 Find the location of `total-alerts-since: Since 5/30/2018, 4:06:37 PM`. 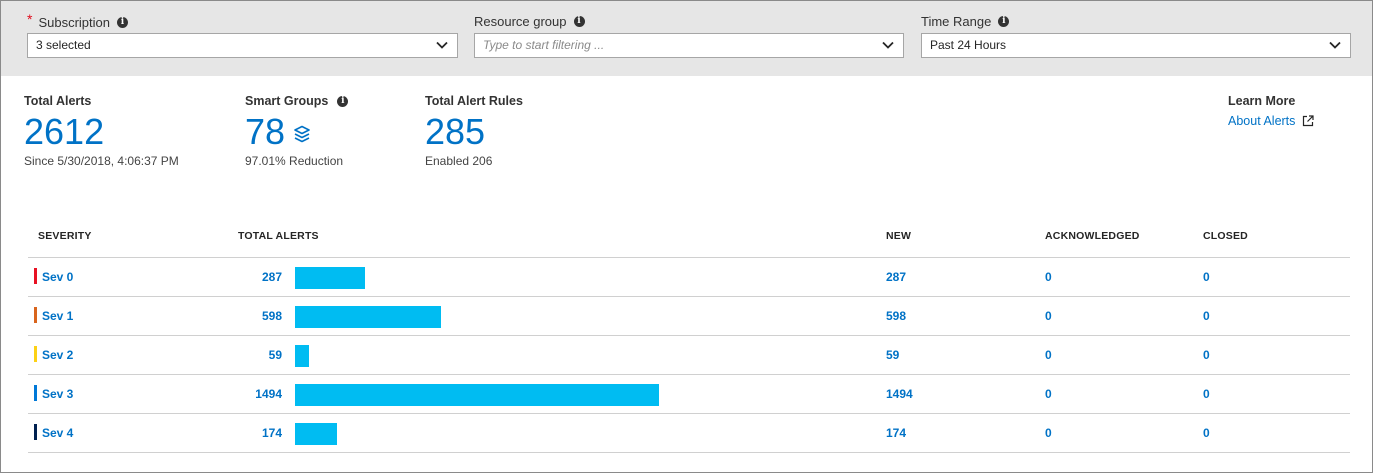

total-alerts-since: Since 5/30/2018, 4:06:37 PM is located at coordinates (101, 161).